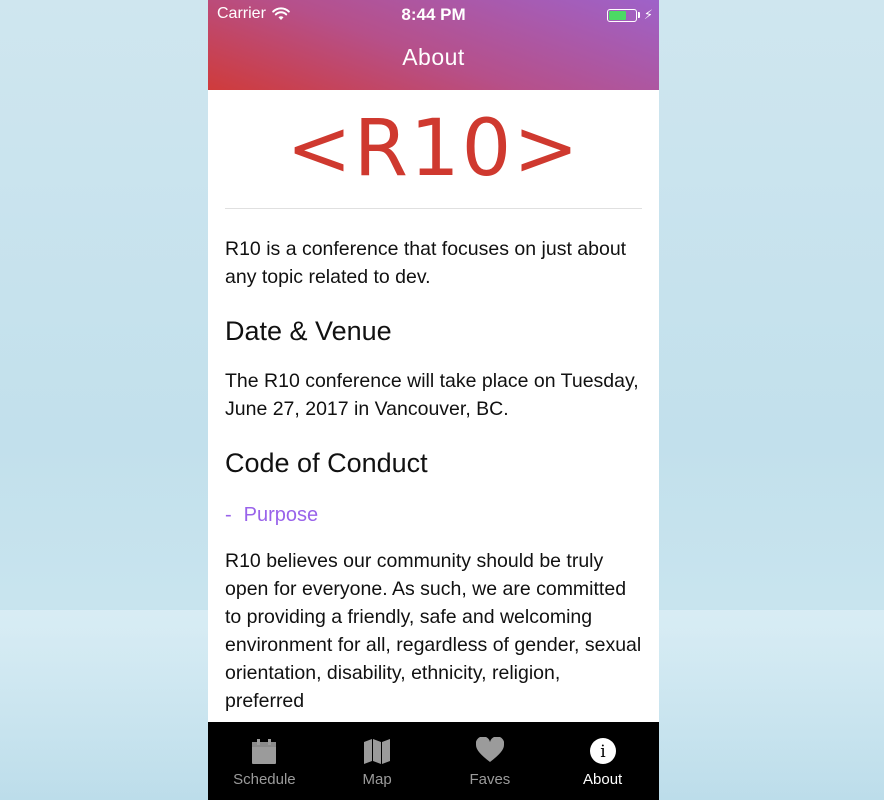 Image resolution: width=884 pixels, height=800 pixels. I want to click on tab-about: i About, so click(602, 761).